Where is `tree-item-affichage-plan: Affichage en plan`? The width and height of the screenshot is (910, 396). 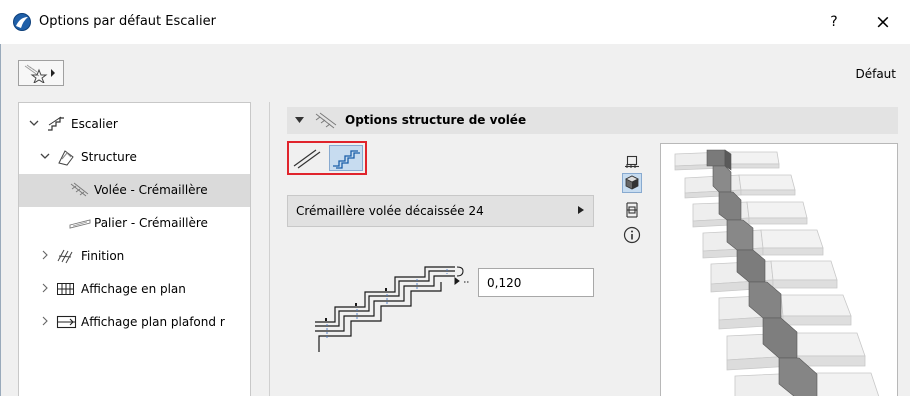
tree-item-affichage-plan: Affichage en plan is located at coordinates (134, 289).